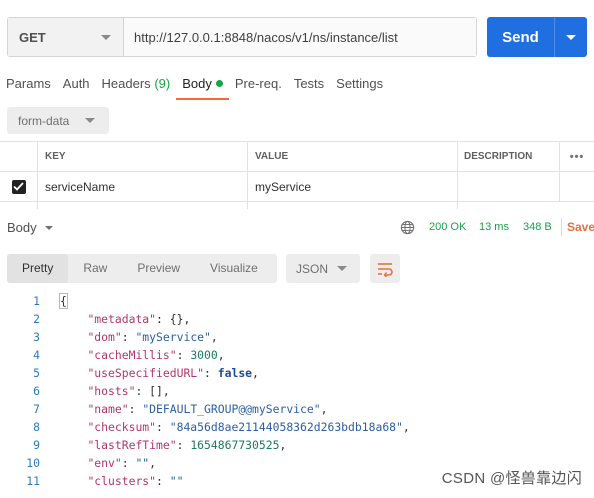  What do you see at coordinates (143, 156) in the screenshot?
I see `column-header-key: KEY` at bounding box center [143, 156].